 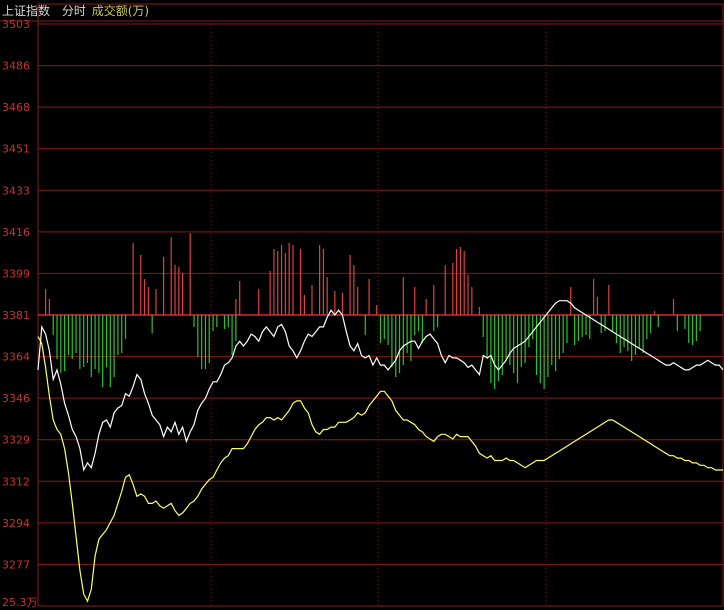 I want to click on y-tick-label: 25.3万, so click(x=20, y=602).